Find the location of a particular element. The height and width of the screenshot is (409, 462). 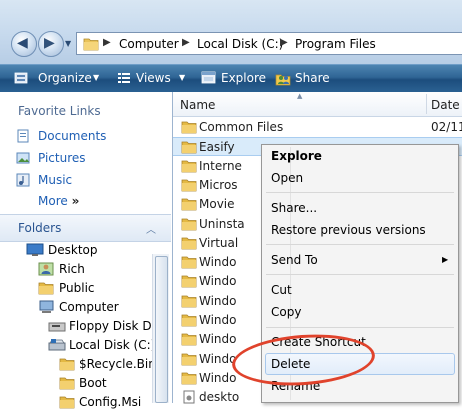

menu-item-send-to: Send To is located at coordinates (294, 260).